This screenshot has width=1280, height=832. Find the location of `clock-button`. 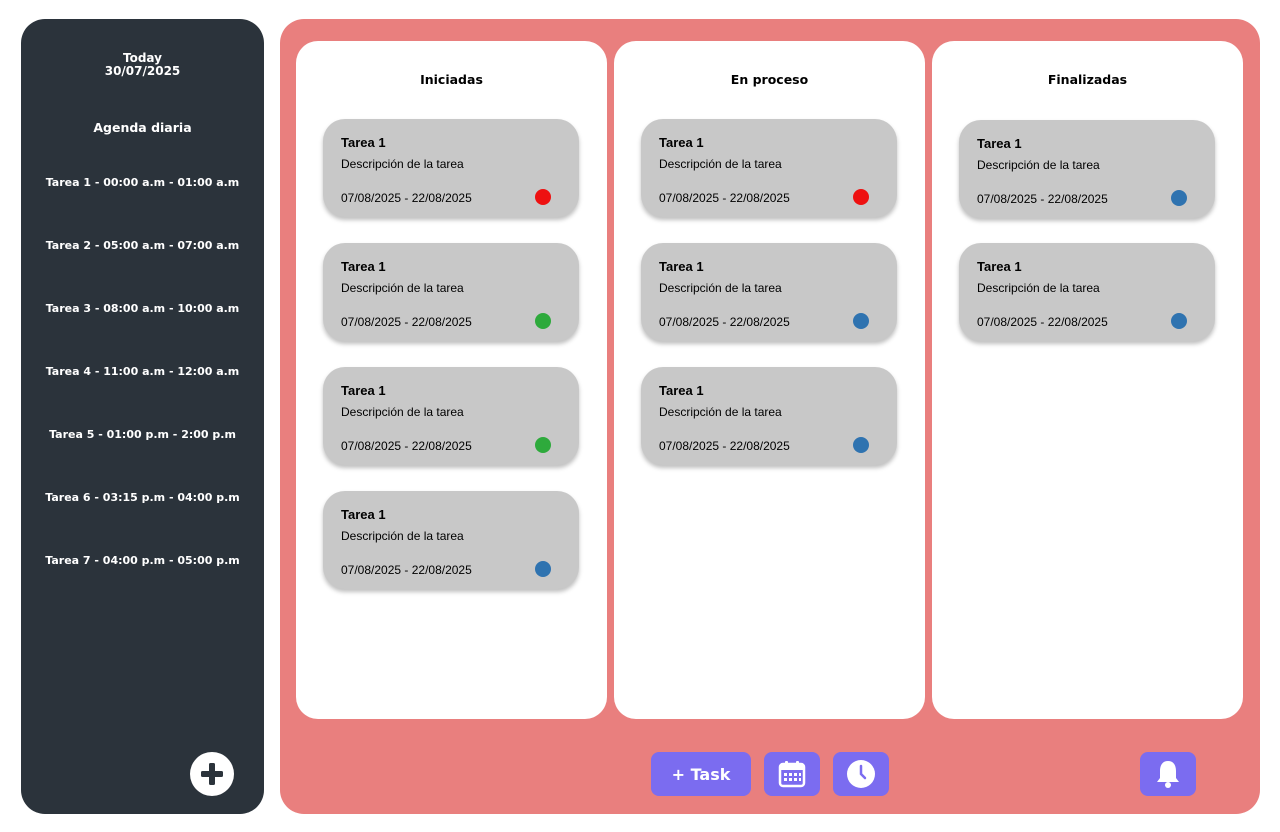

clock-button is located at coordinates (861, 774).